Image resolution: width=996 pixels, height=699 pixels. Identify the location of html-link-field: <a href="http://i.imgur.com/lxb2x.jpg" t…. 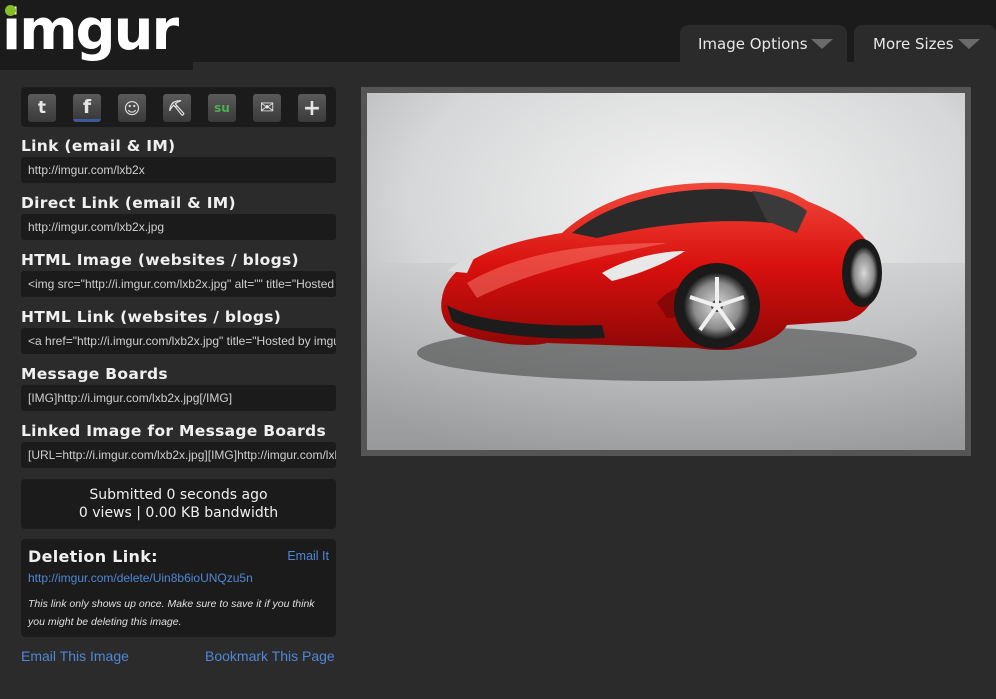
(178, 341).